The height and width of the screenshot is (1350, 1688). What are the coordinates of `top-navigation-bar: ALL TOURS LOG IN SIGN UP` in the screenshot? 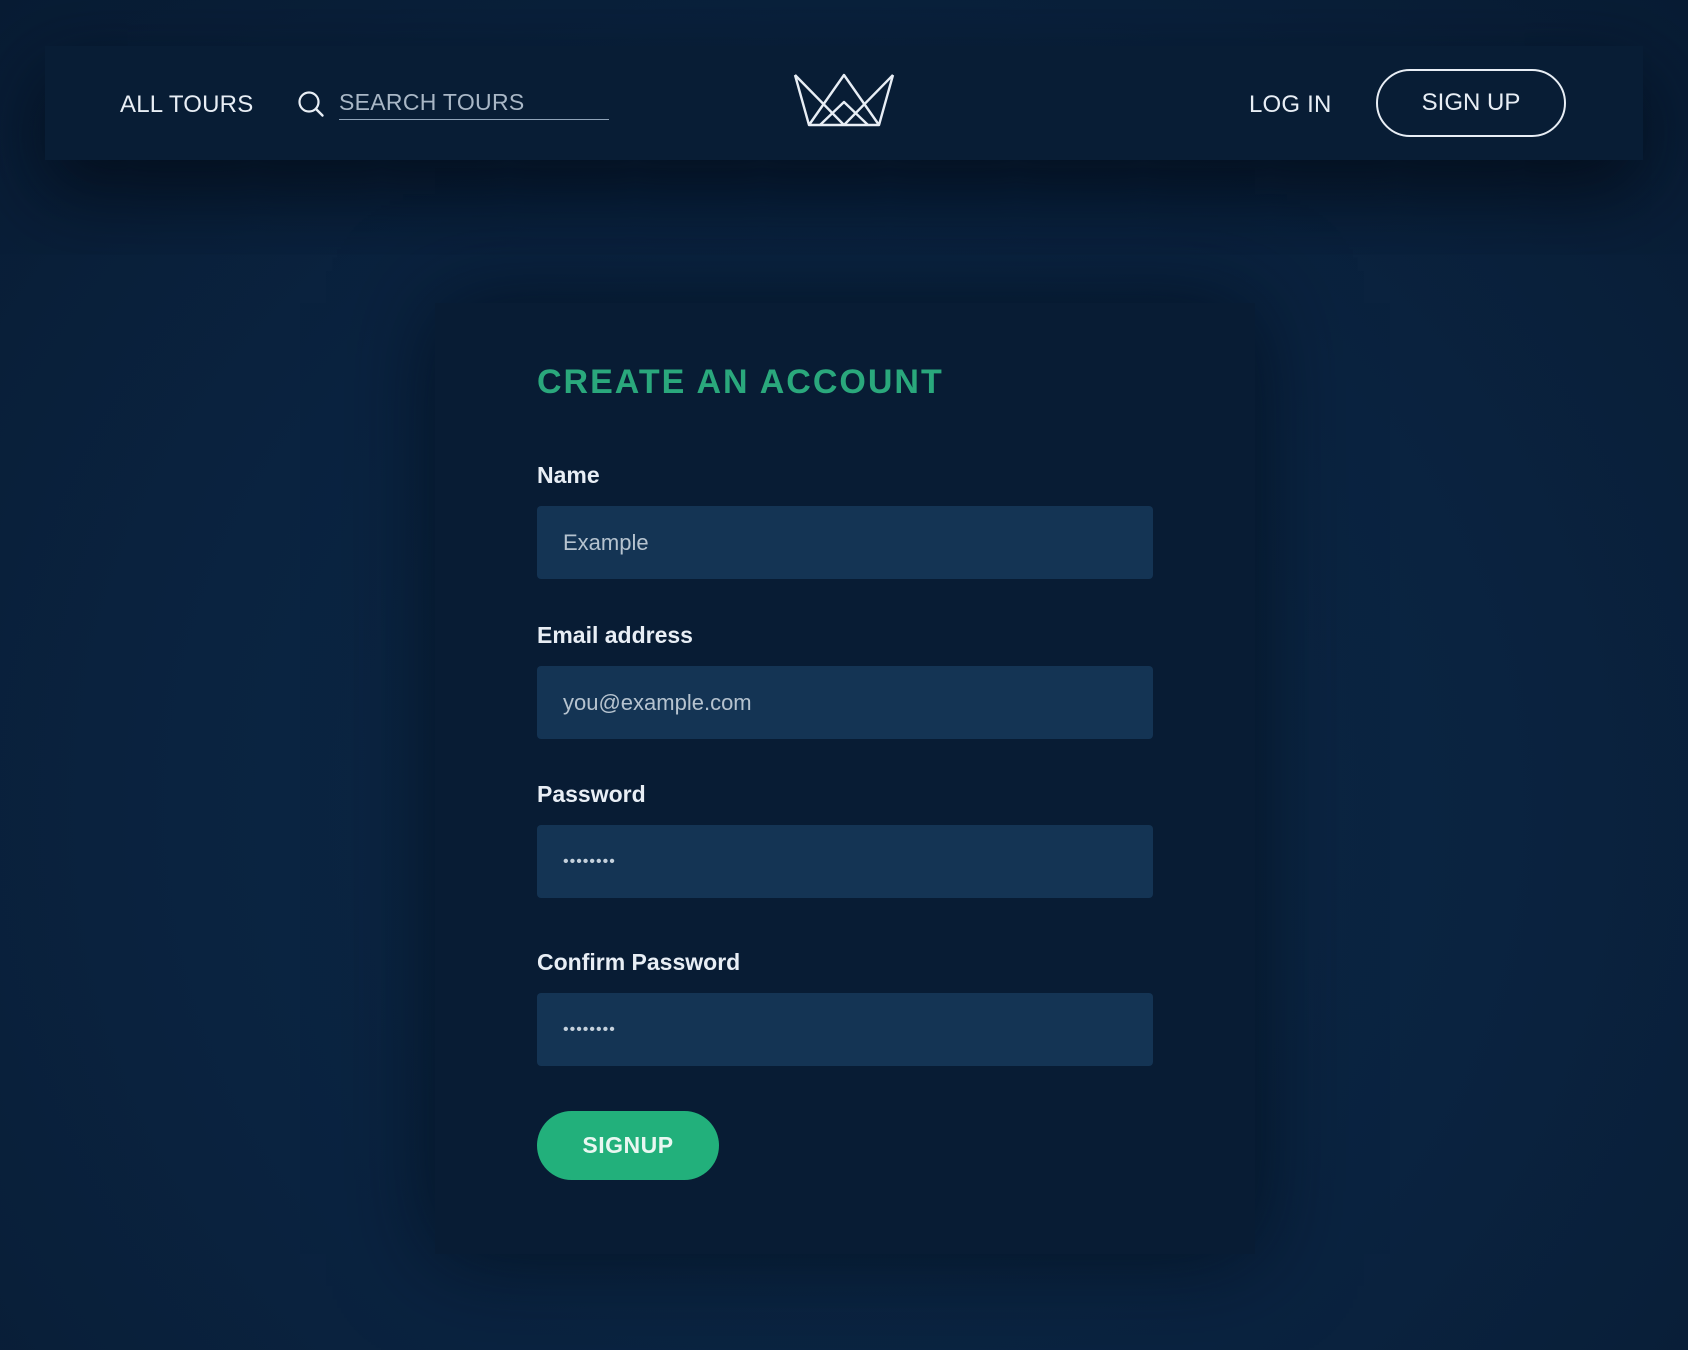 It's located at (844, 103).